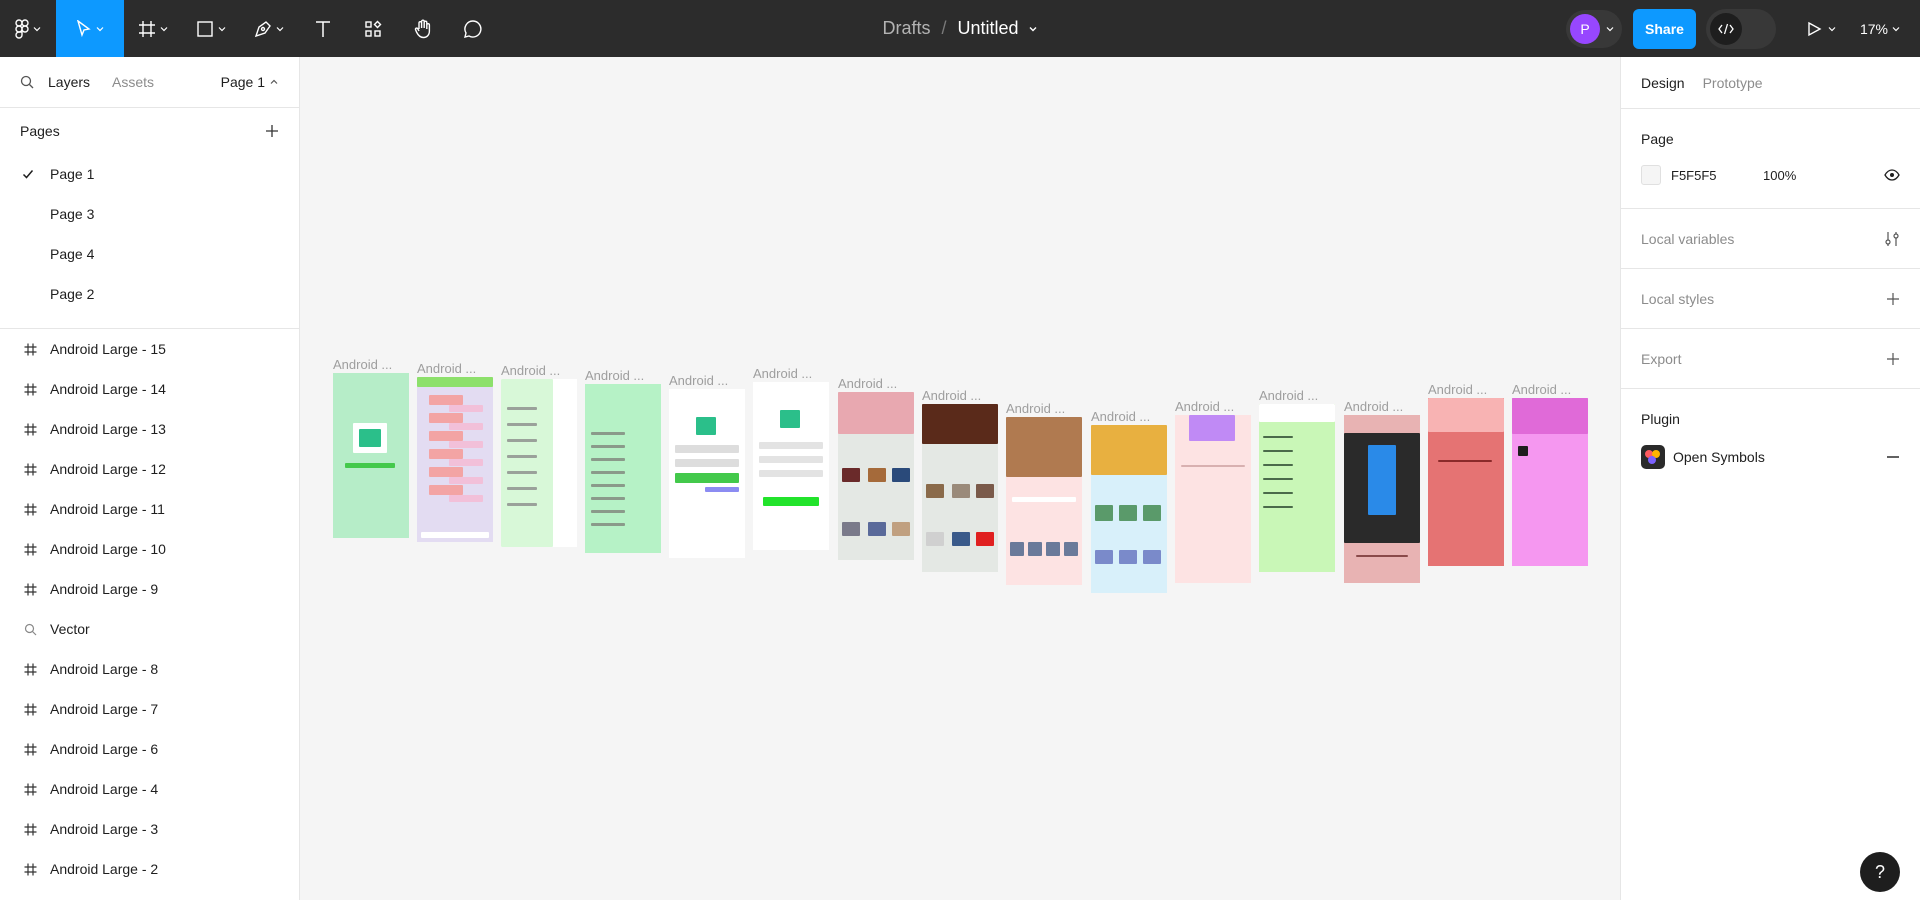 The width and height of the screenshot is (1920, 900). What do you see at coordinates (133, 82) in the screenshot?
I see `tab-assets: Assets` at bounding box center [133, 82].